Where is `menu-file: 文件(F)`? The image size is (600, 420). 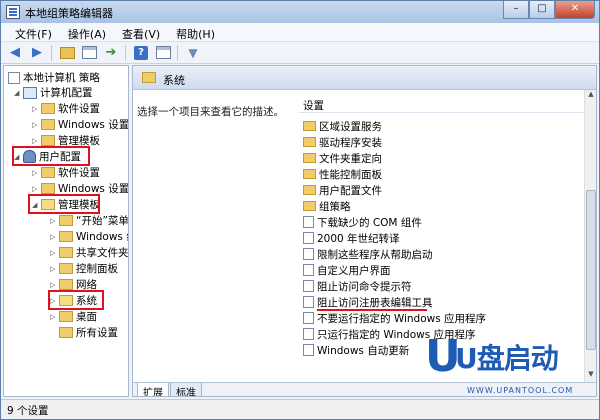 menu-file: 文件(F) is located at coordinates (33, 32).